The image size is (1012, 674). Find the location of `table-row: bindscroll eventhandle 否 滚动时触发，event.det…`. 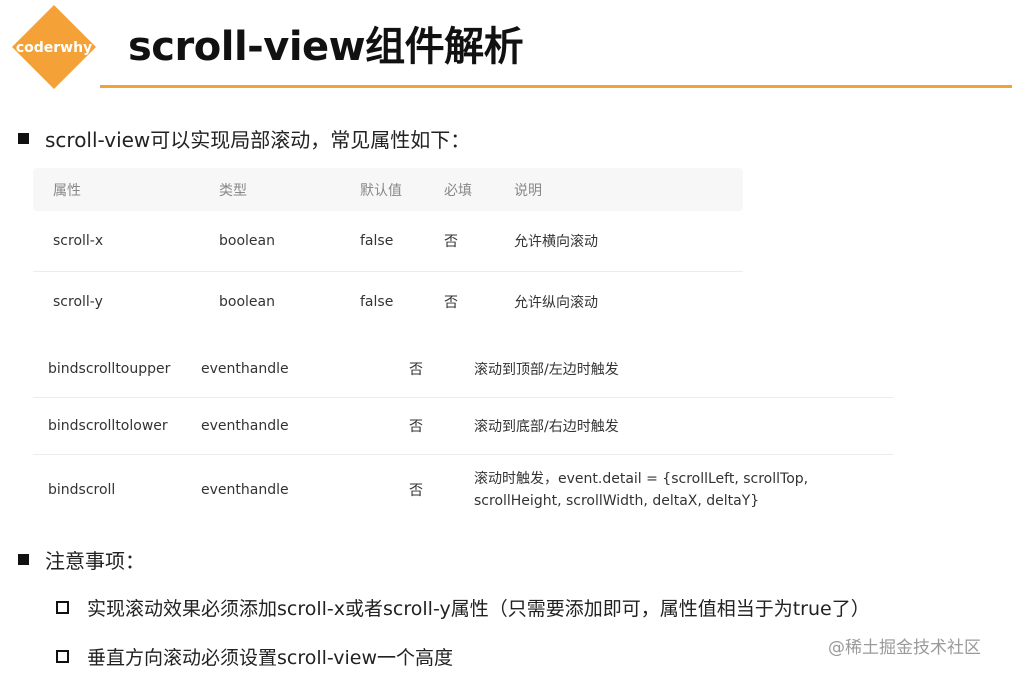

table-row: bindscroll eventhandle 否 滚动时触发，event.det… is located at coordinates (463, 490).